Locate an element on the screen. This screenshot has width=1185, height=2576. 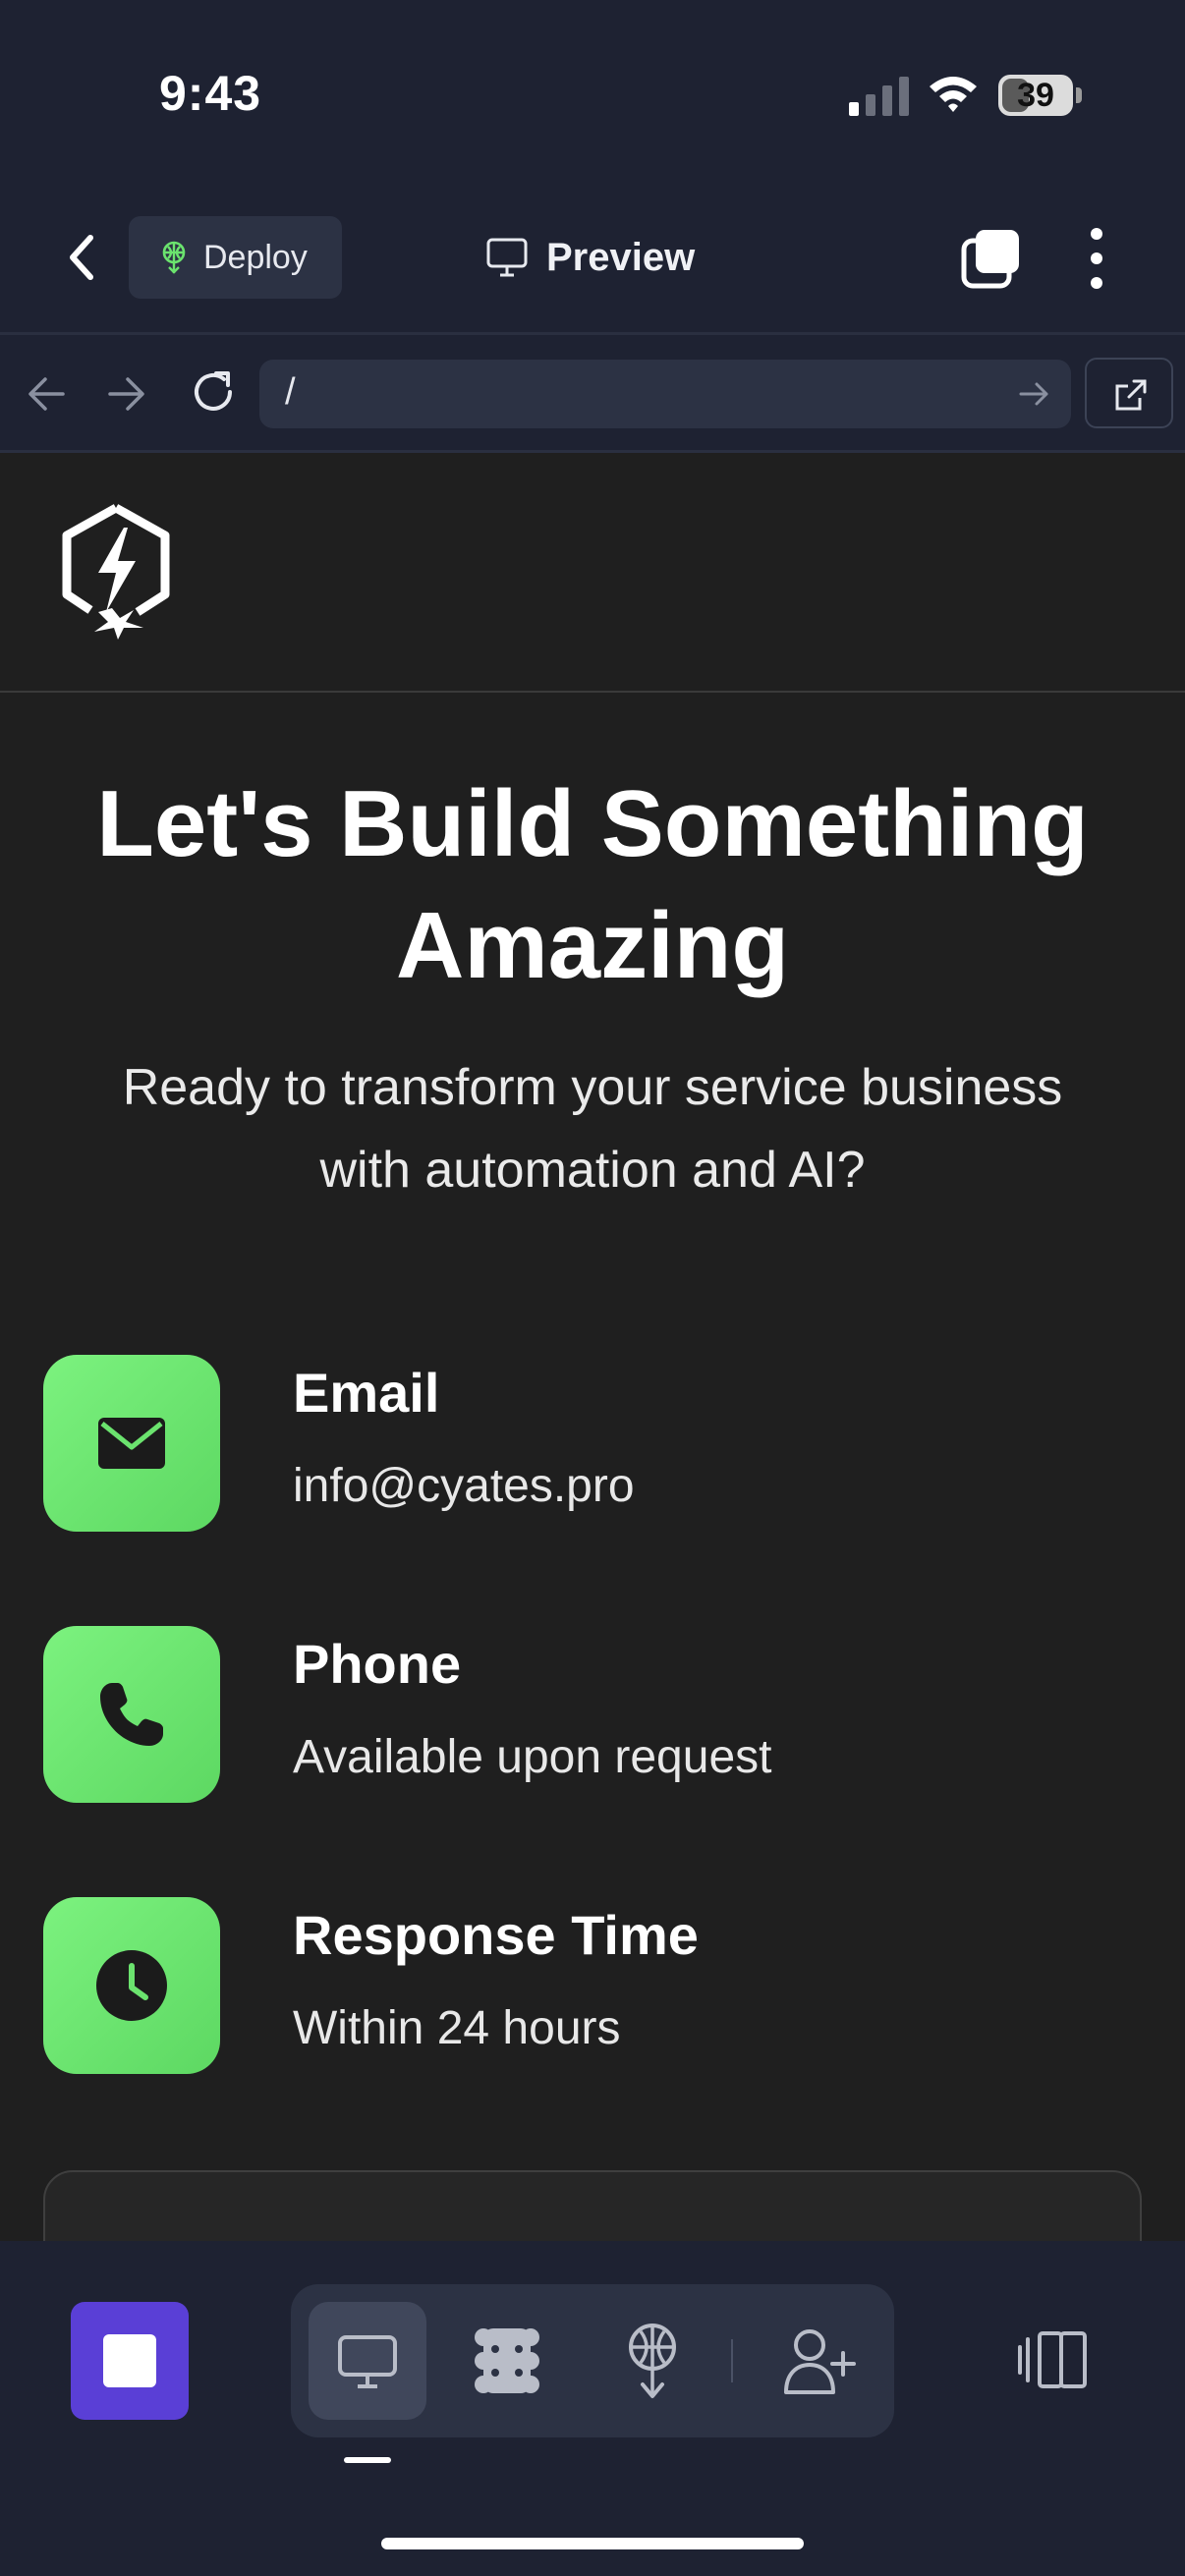
external-link-icon is located at coordinates (1131, 395).